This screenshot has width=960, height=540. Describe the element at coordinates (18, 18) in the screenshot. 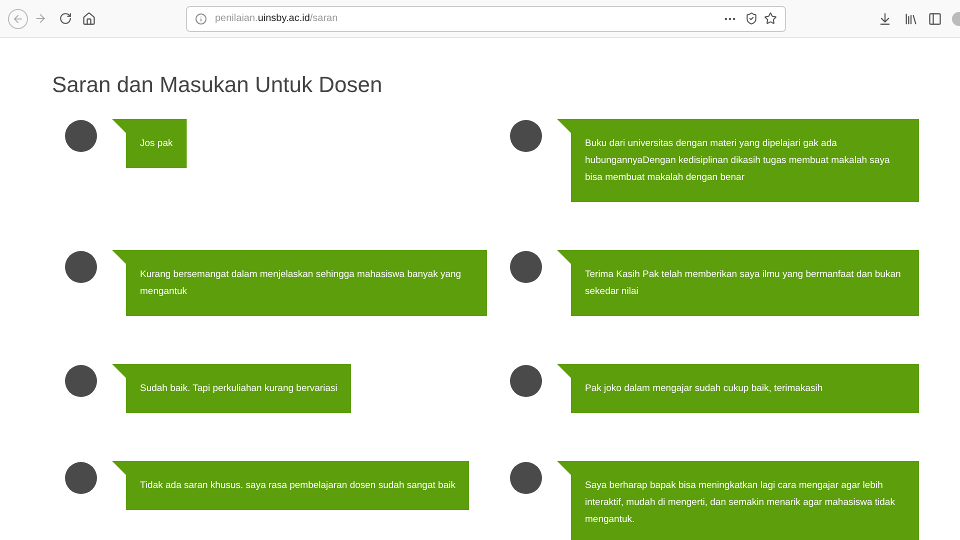

I see `back-arrow-icon` at that location.